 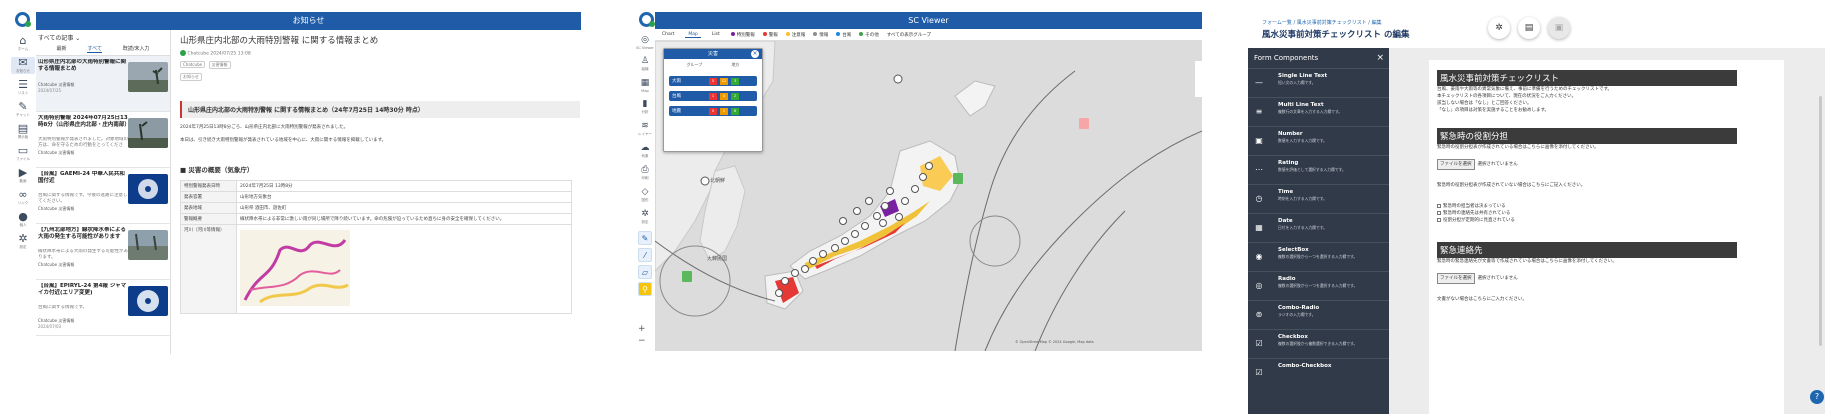 What do you see at coordinates (1302, 140) in the screenshot?
I see `component-desc: 数値を入力する入力欄です。` at bounding box center [1302, 140].